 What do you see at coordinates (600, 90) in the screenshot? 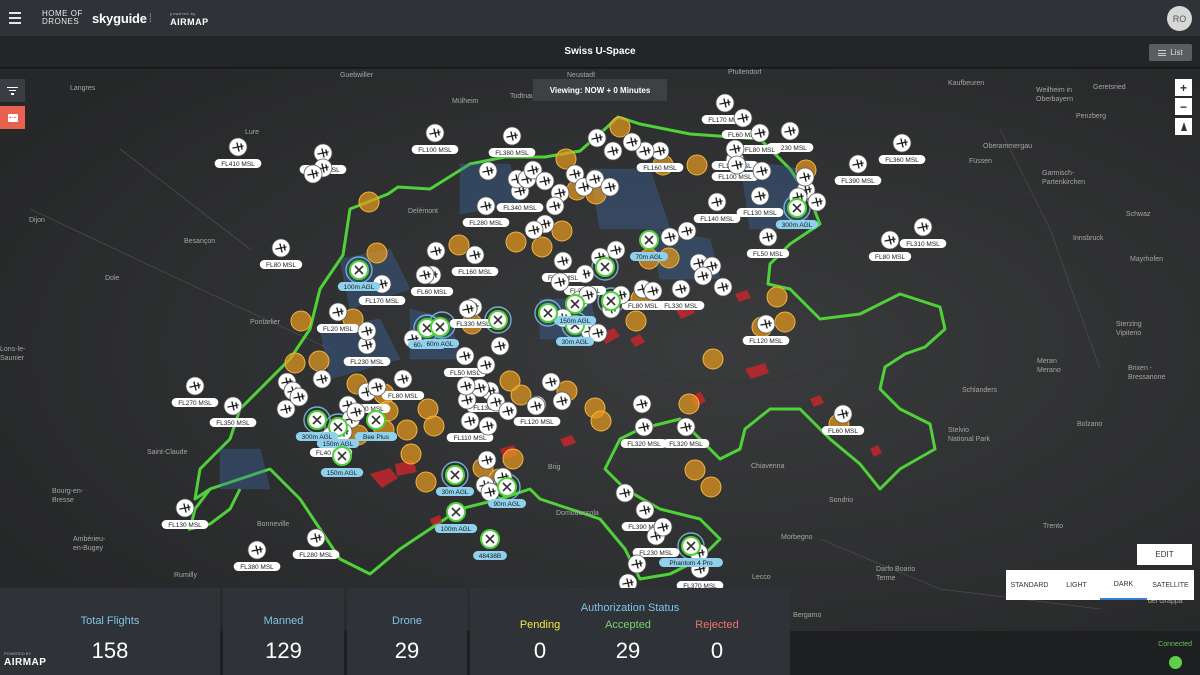
I see `viewing-time-indicator: Viewing: NOW + 0 Minutes` at bounding box center [600, 90].